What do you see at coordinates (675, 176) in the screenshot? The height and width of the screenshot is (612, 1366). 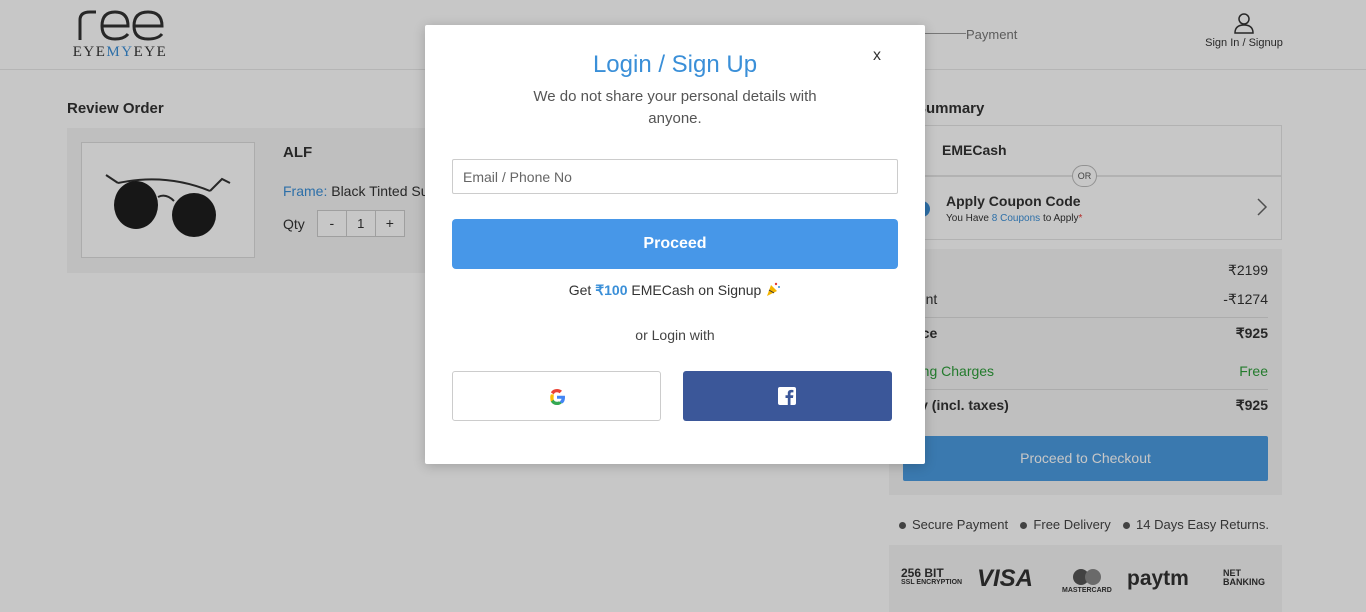 I see `email-phone-input` at bounding box center [675, 176].